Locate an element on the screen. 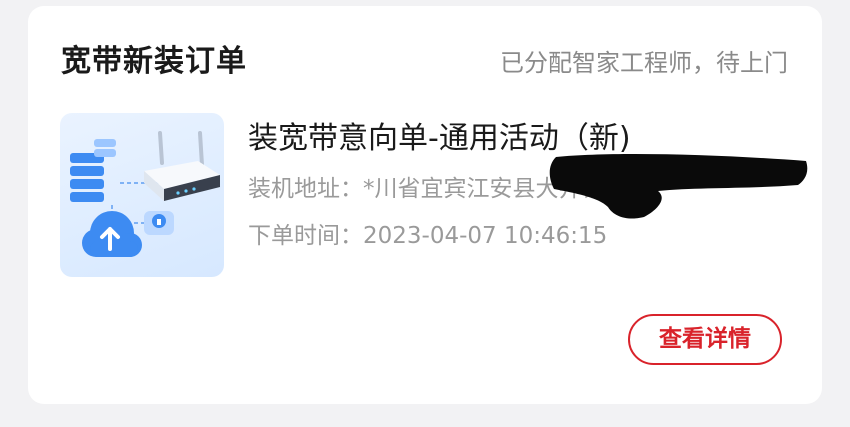 This screenshot has height=427, width=850. broadband-router-icon is located at coordinates (142, 195).